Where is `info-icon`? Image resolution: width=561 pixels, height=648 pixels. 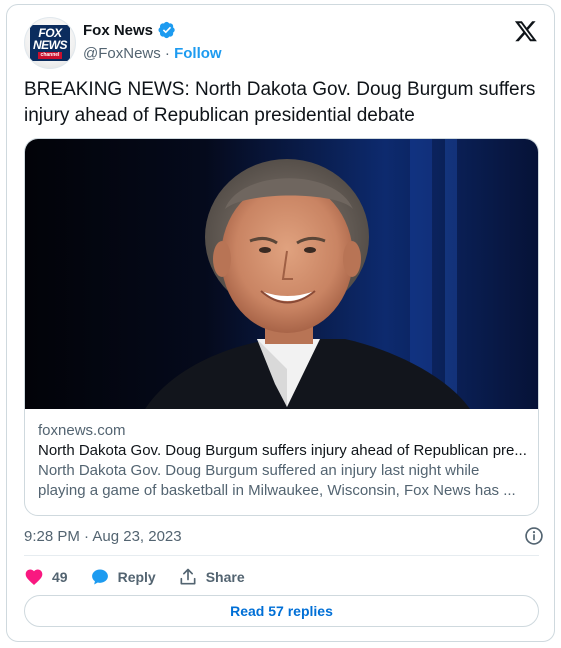
info-icon is located at coordinates (534, 536).